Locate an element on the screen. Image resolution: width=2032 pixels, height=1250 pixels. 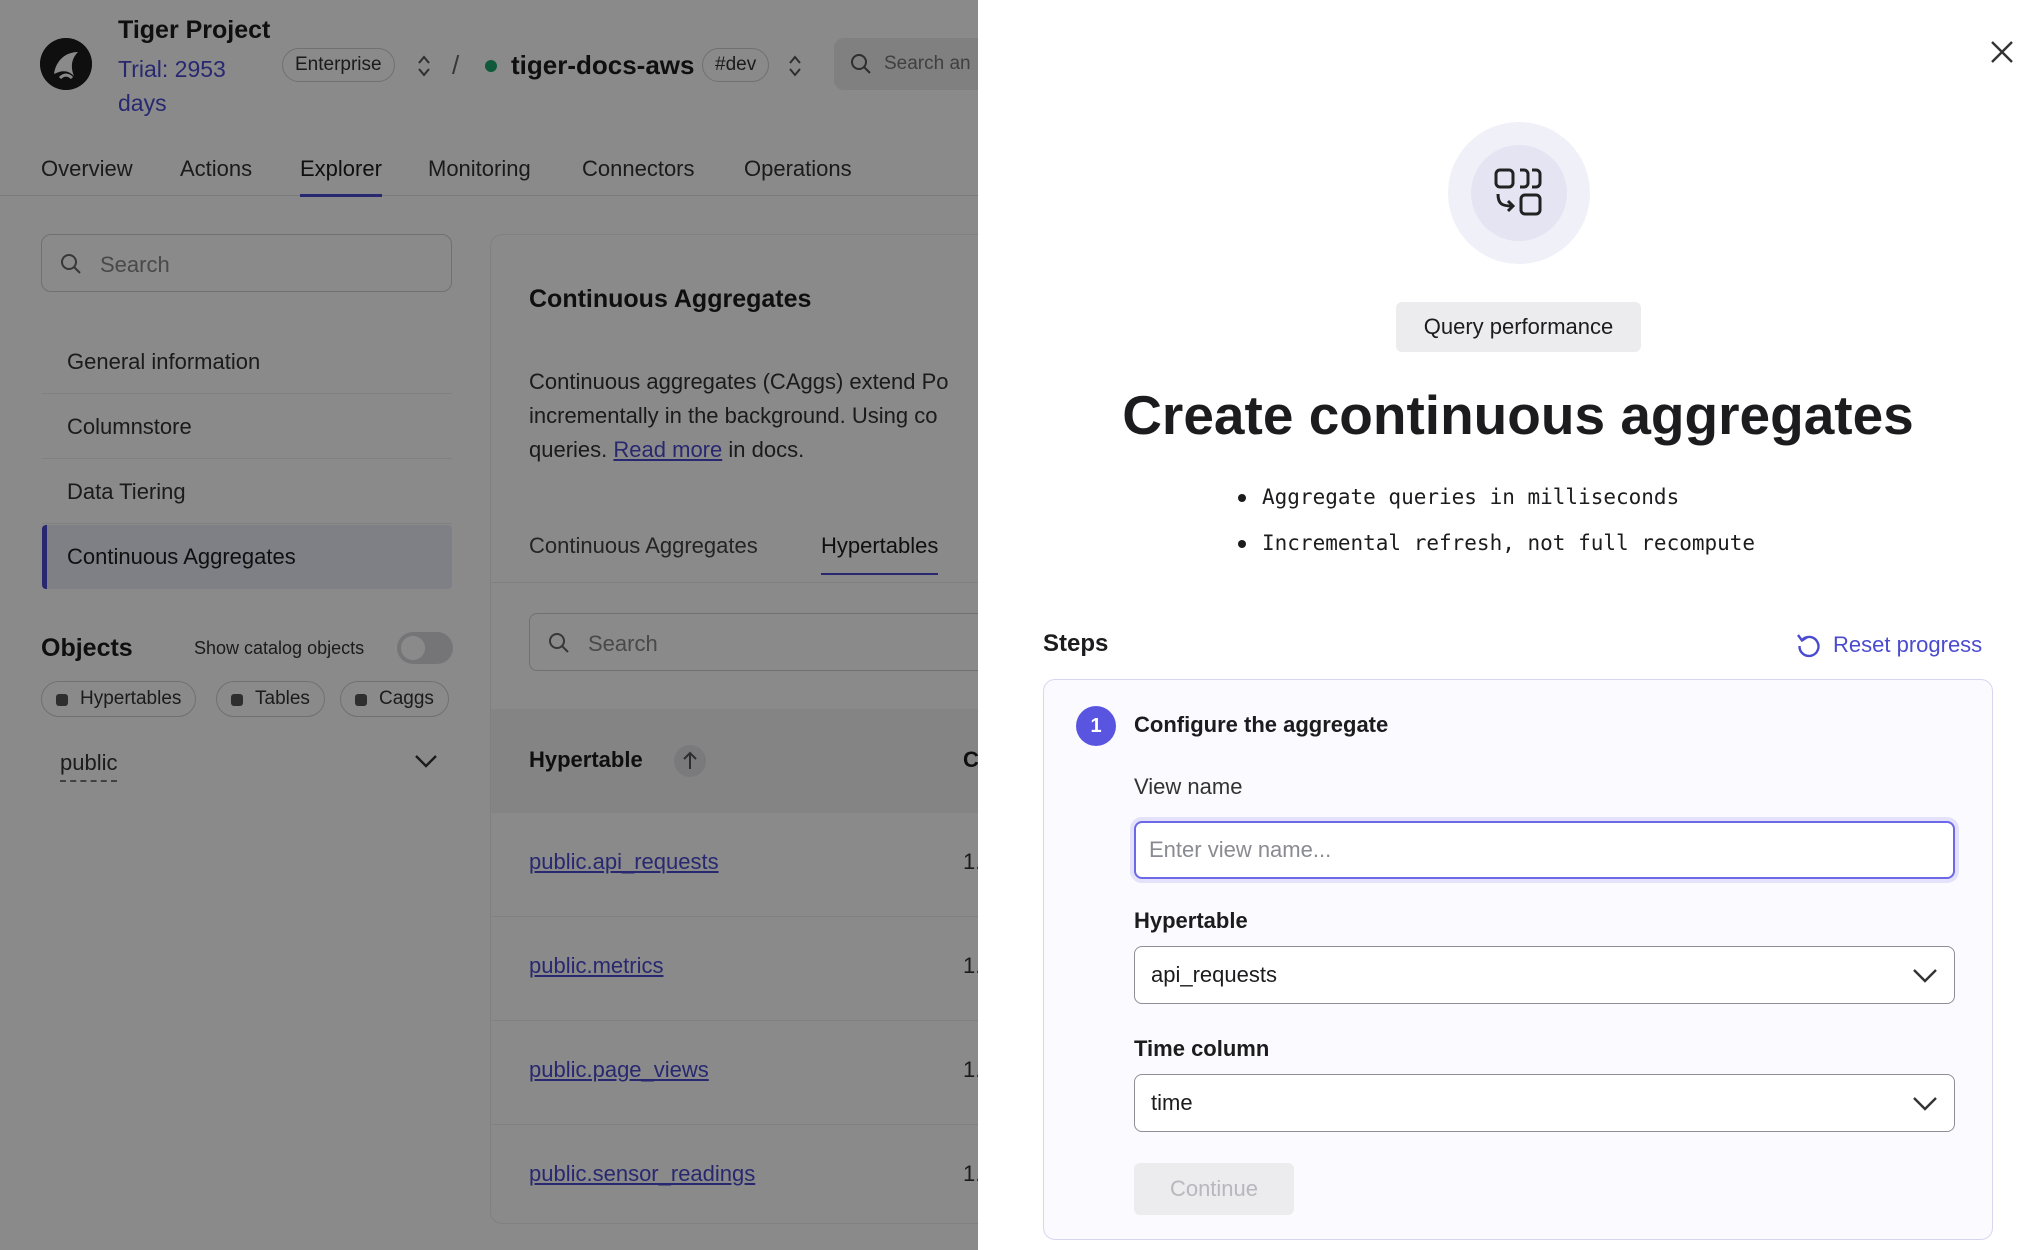
feature-bullet: Incremental refresh, not full recompute is located at coordinates (1496, 549).